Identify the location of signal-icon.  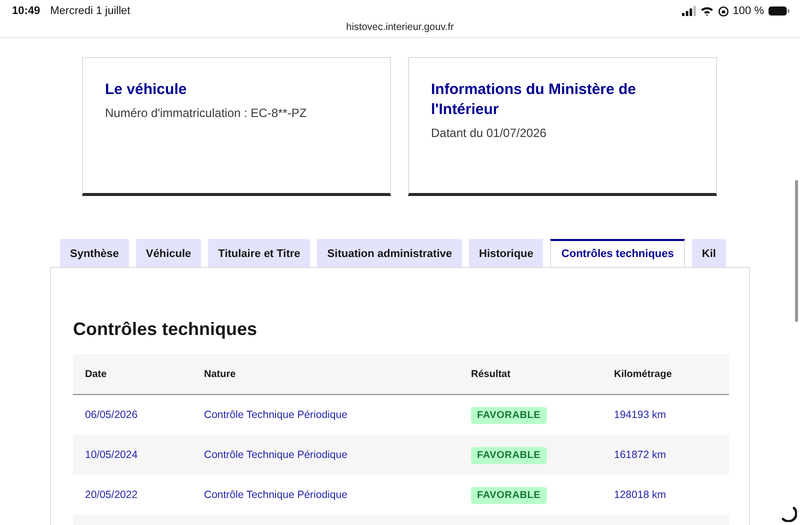
(689, 11).